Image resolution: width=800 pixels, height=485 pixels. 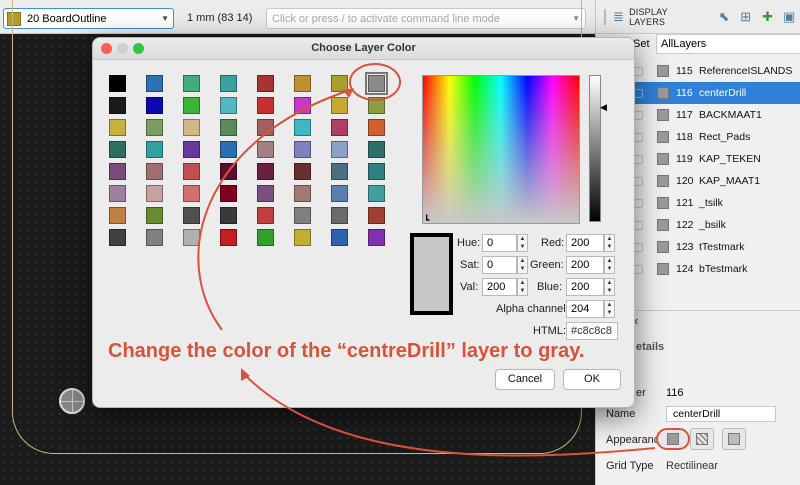 What do you see at coordinates (654, 17) in the screenshot?
I see `tab-display-layers: ≣ DISPLAY LAYERS` at bounding box center [654, 17].